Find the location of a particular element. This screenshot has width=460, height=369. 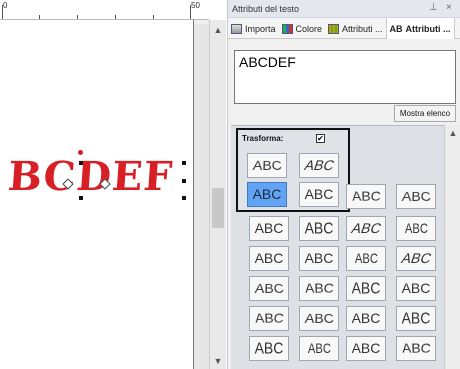

tab-import: Importa is located at coordinates (253, 28).